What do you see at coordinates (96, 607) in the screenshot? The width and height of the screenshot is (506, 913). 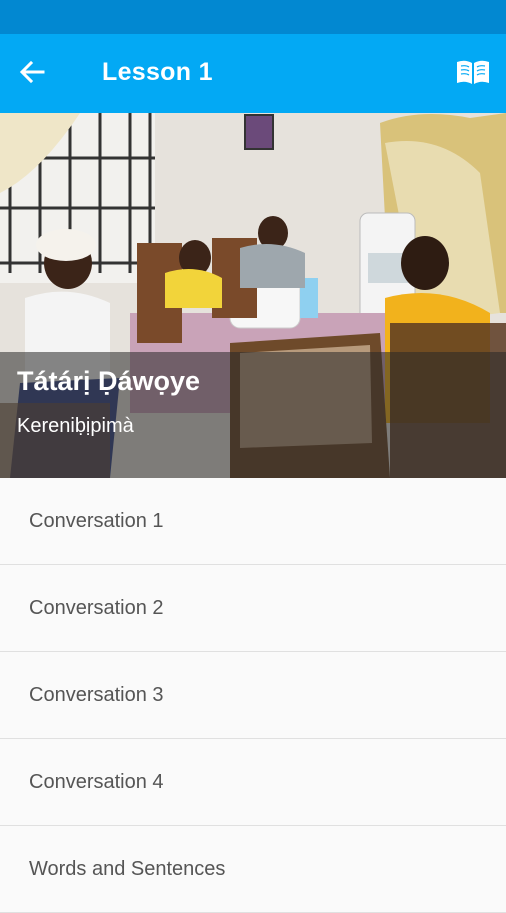 I see `list-item-label: Conversation 2` at bounding box center [96, 607].